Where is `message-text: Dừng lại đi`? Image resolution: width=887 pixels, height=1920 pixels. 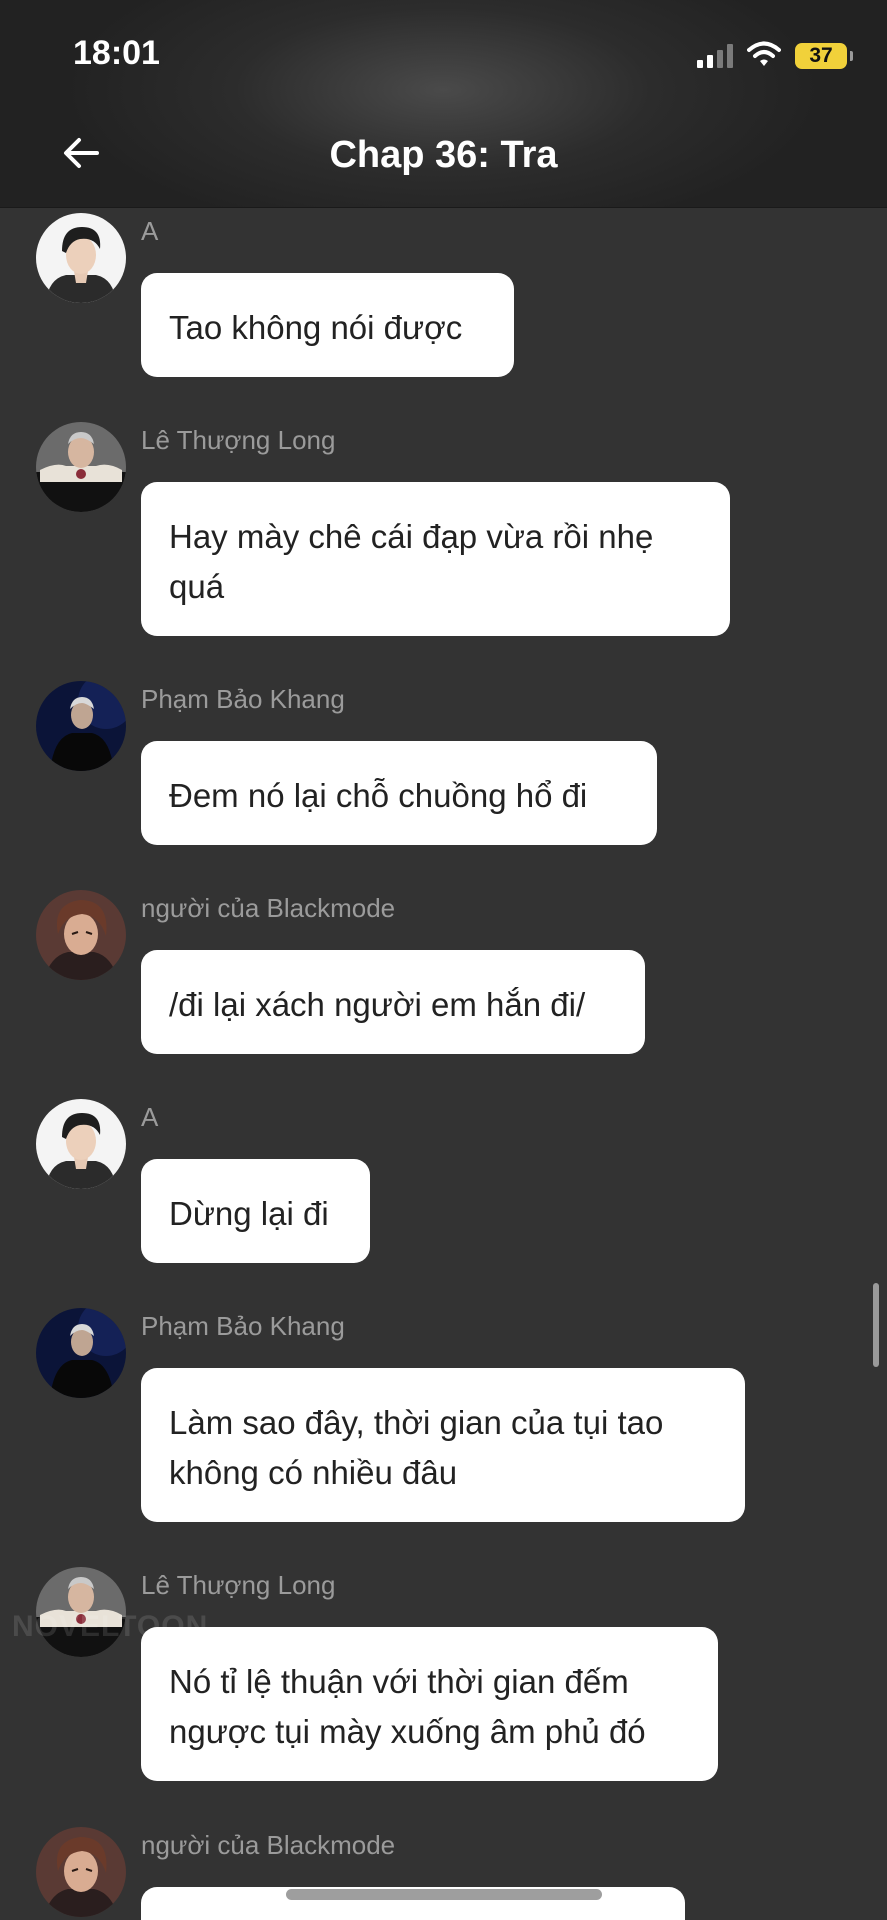 message-text: Dừng lại đi is located at coordinates (249, 1213).